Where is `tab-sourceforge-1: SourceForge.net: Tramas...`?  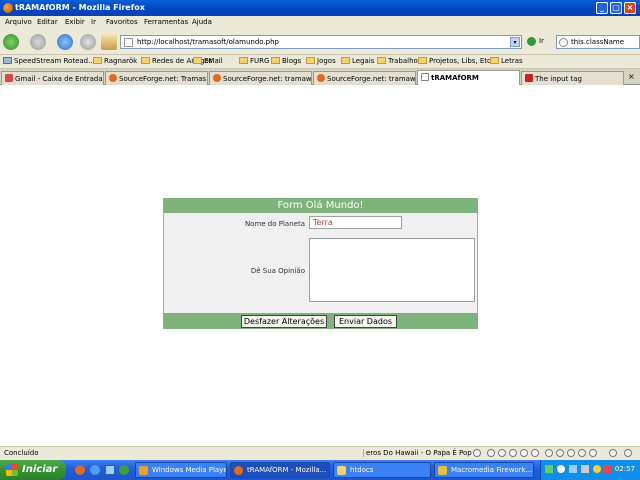 tab-sourceforge-1: SourceForge.net: Tramas... is located at coordinates (156, 78).